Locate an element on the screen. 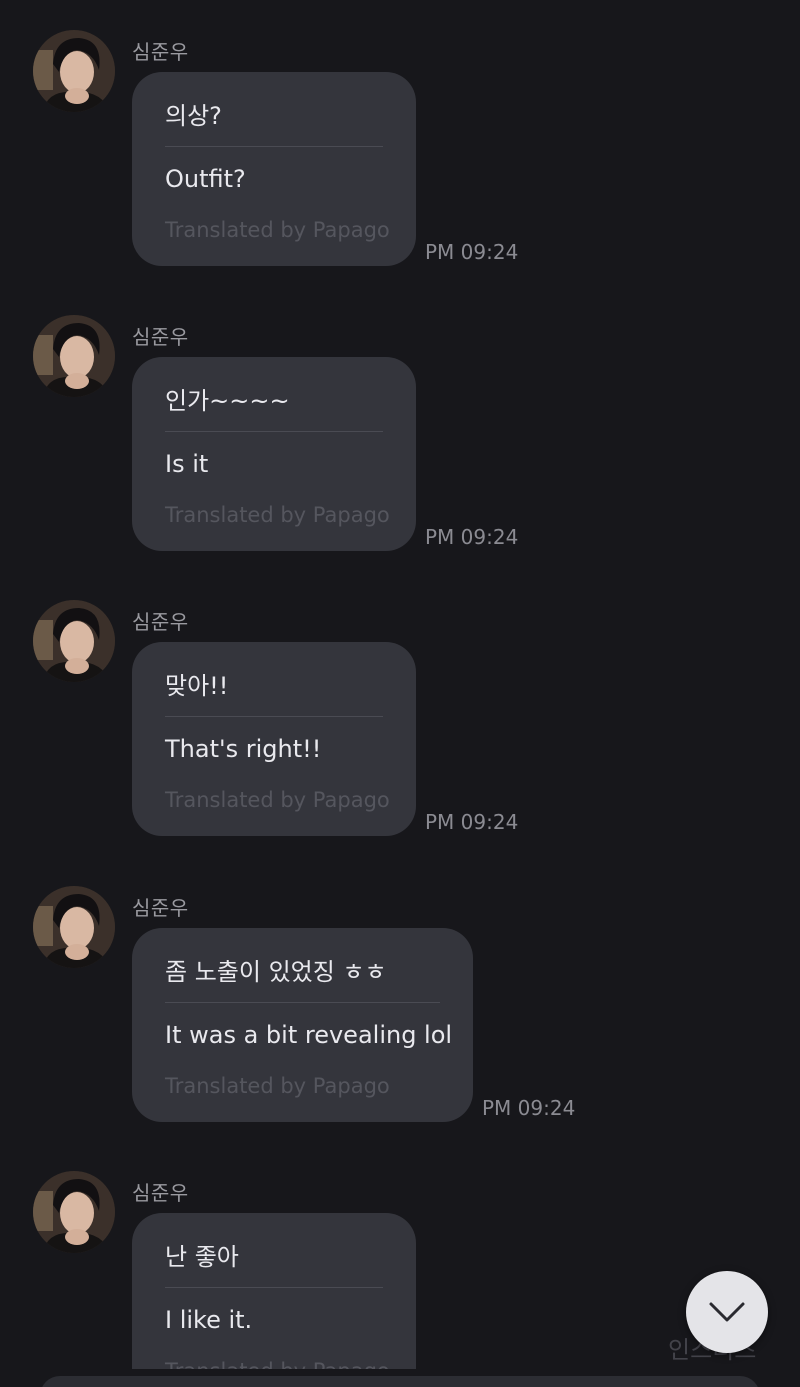 The height and width of the screenshot is (1387, 800). message-bubble: 의상? Outfit? Translated by Papago is located at coordinates (274, 169).